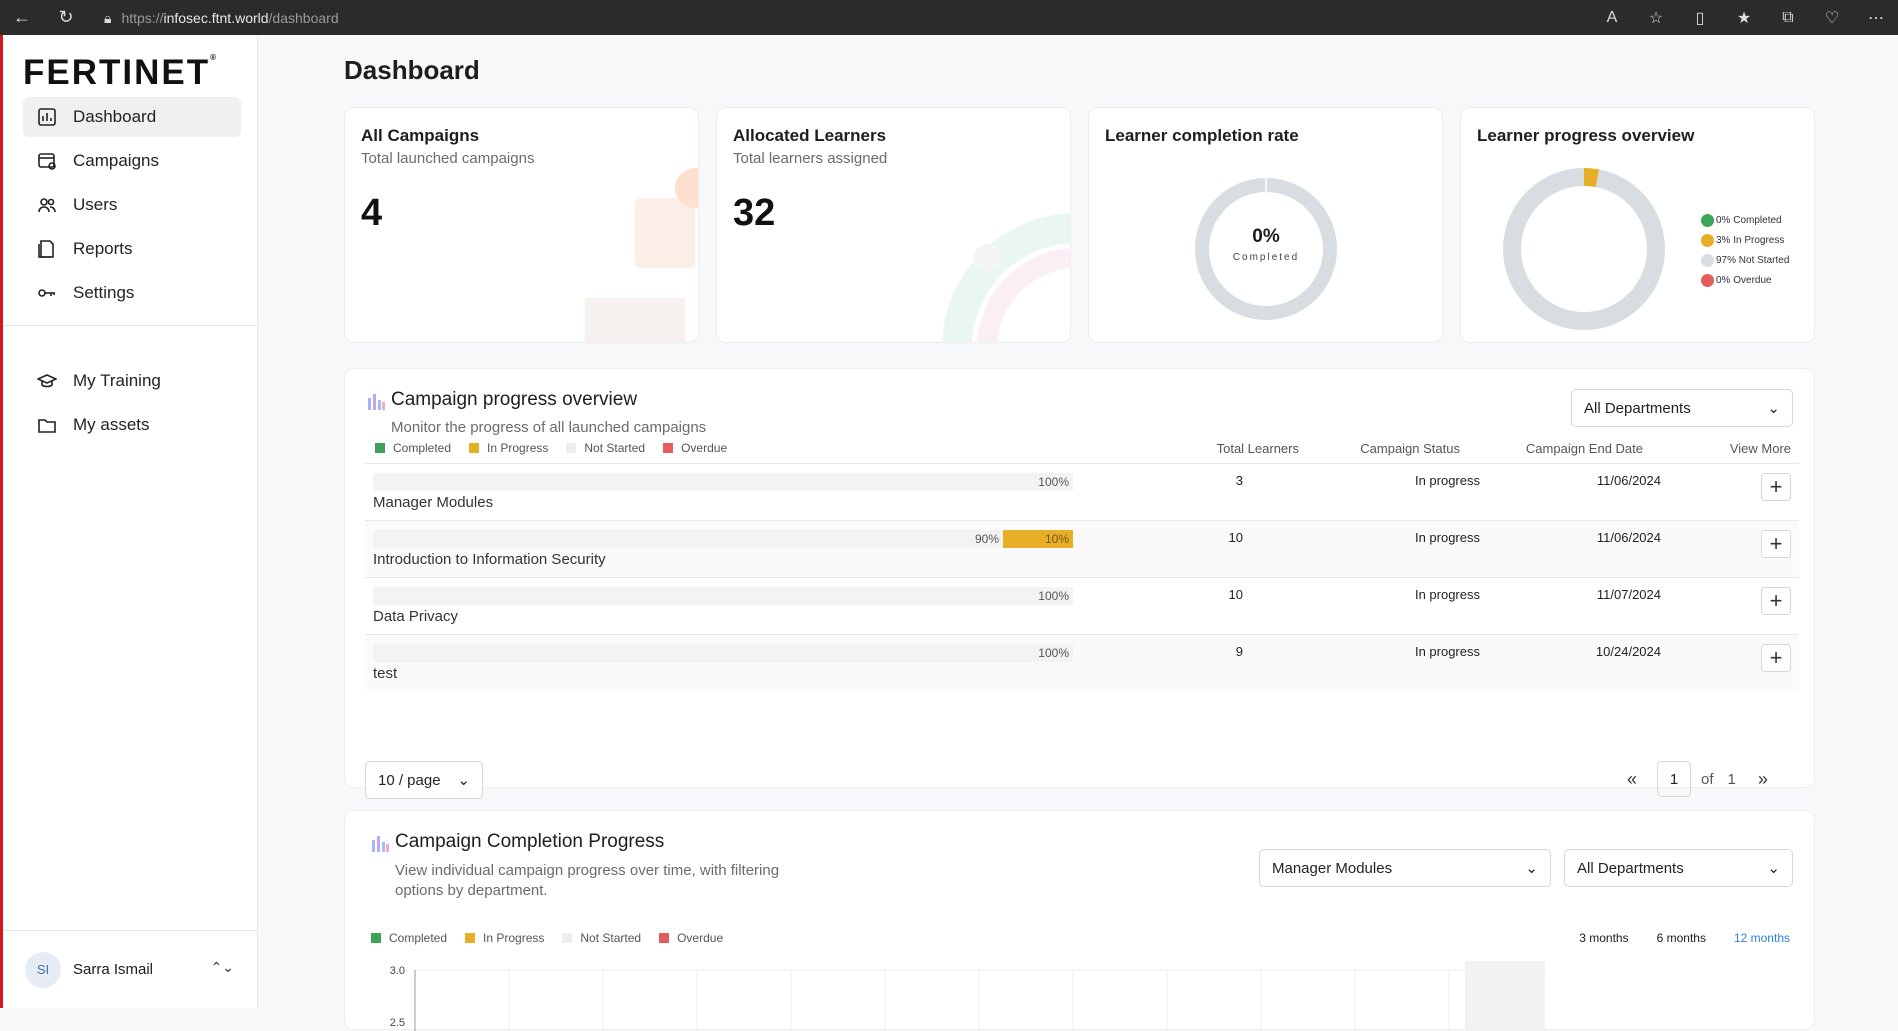 Image resolution: width=1898 pixels, height=1031 pixels. Describe the element at coordinates (22, 17) in the screenshot. I see `back-icon: ←` at that location.